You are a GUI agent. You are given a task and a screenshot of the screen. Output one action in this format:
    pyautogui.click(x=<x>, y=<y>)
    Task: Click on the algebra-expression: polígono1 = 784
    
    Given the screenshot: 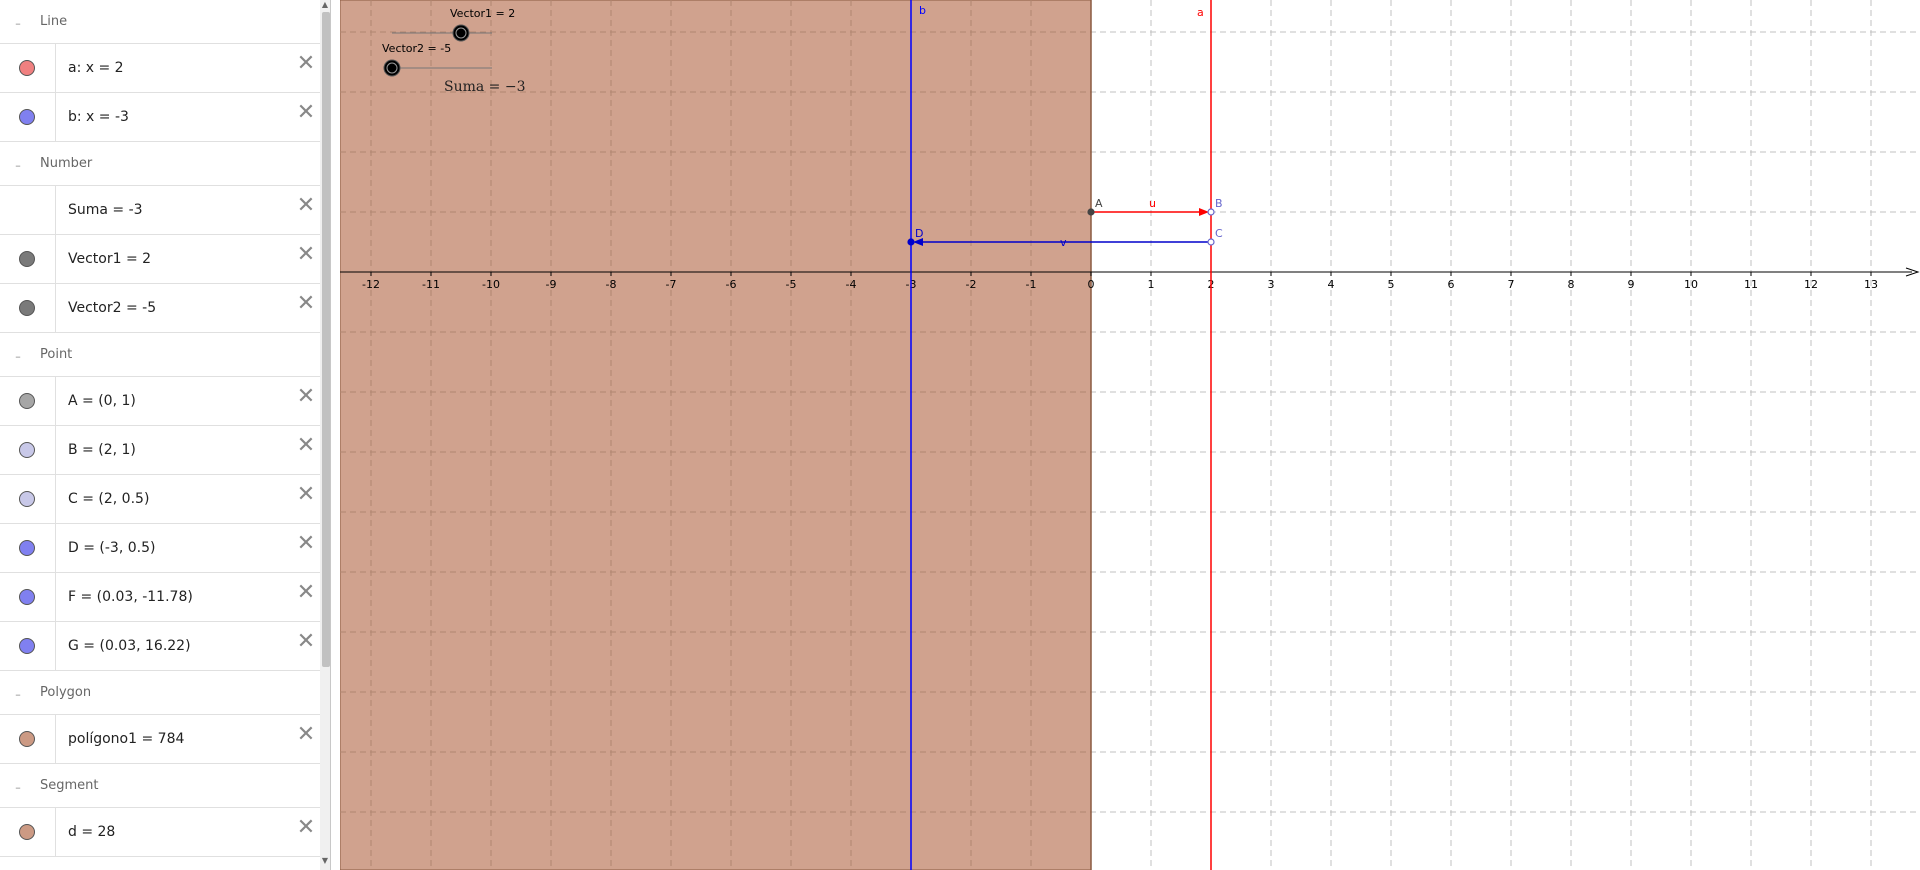 What is the action you would take?
    pyautogui.click(x=126, y=739)
    